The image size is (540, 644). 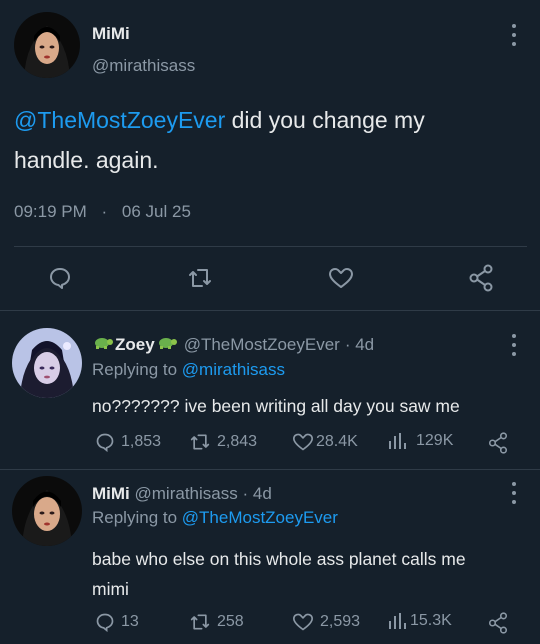 I want to click on retweet-count: 2,843, so click(x=237, y=441).